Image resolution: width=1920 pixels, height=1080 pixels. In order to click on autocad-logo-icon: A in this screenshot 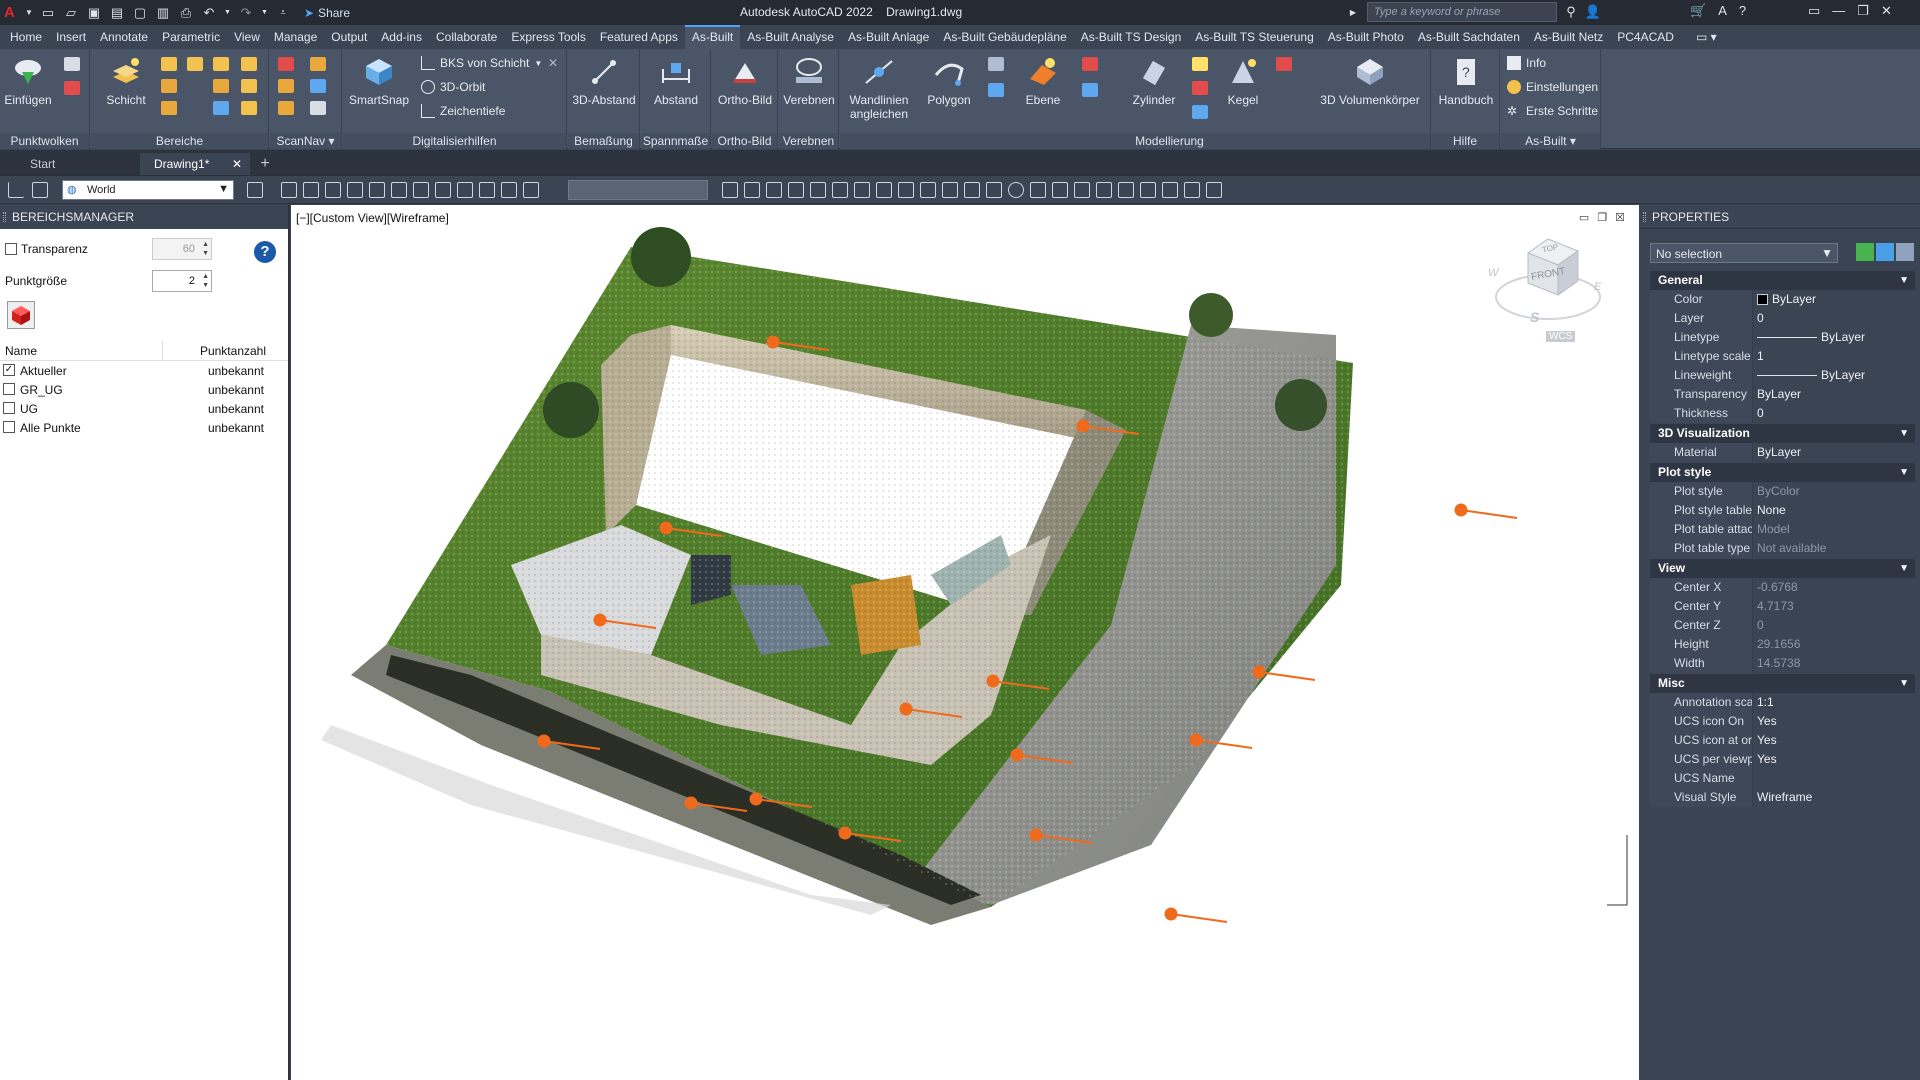, I will do `click(11, 12)`.